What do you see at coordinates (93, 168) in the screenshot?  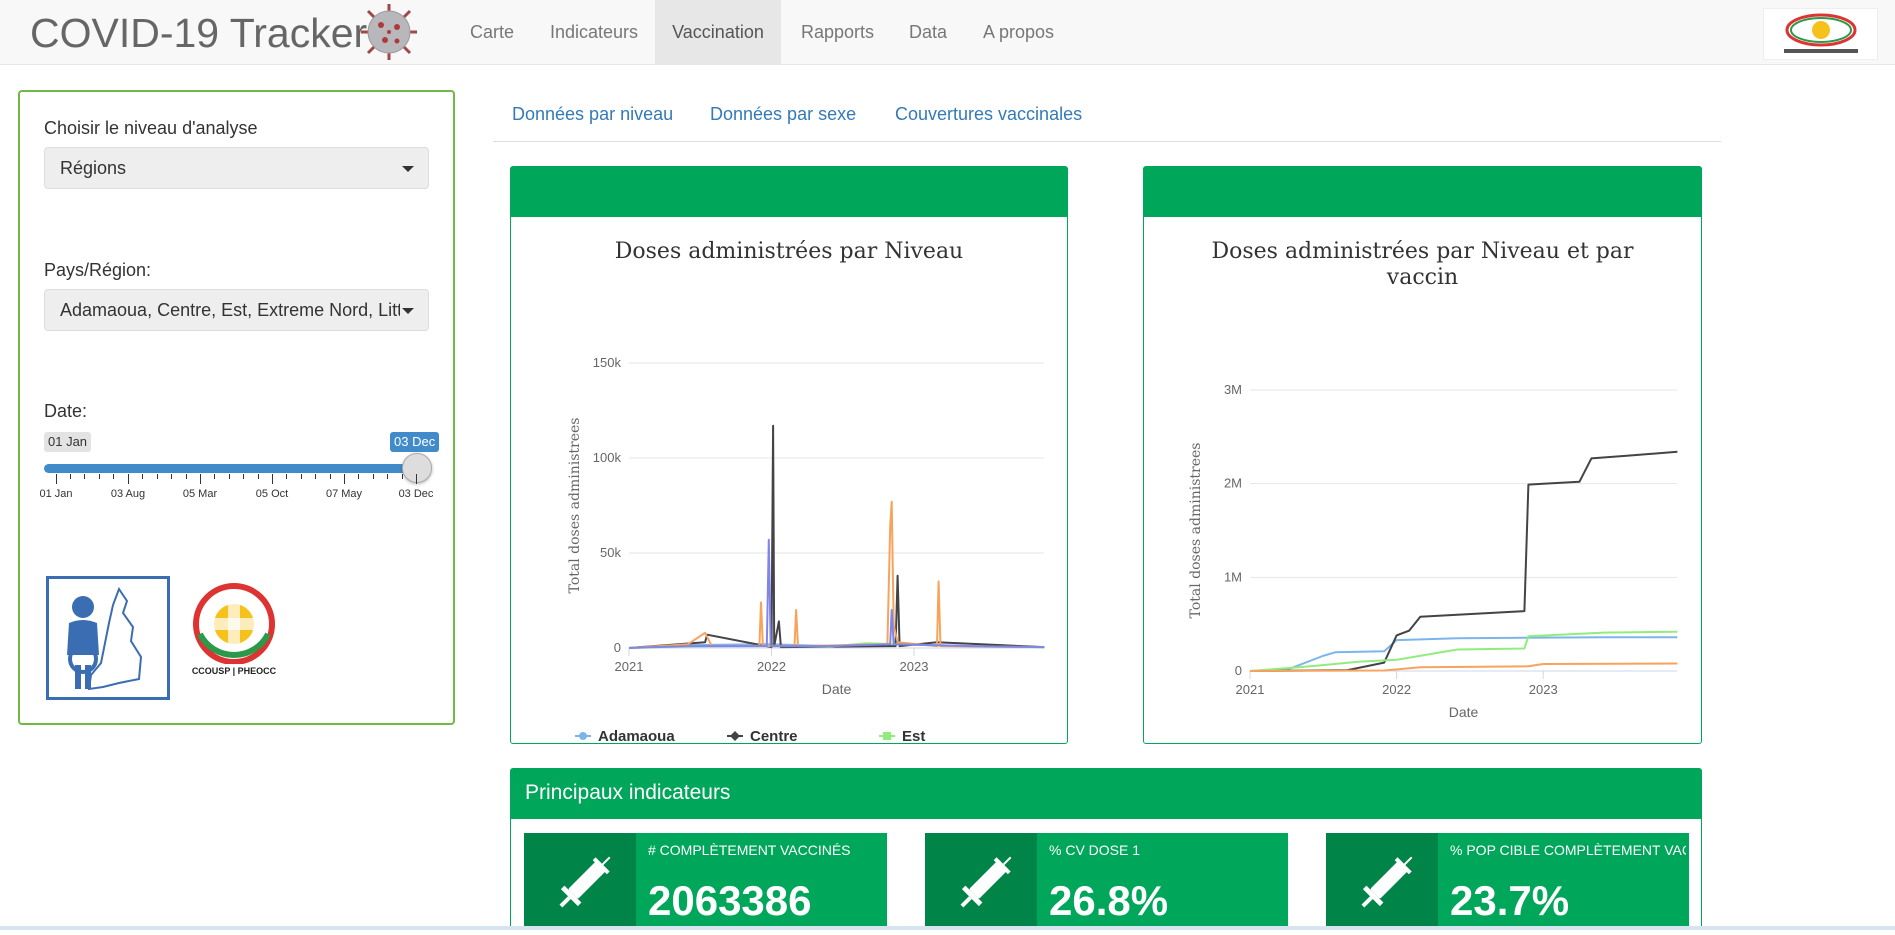 I see `level-select-value: Régions` at bounding box center [93, 168].